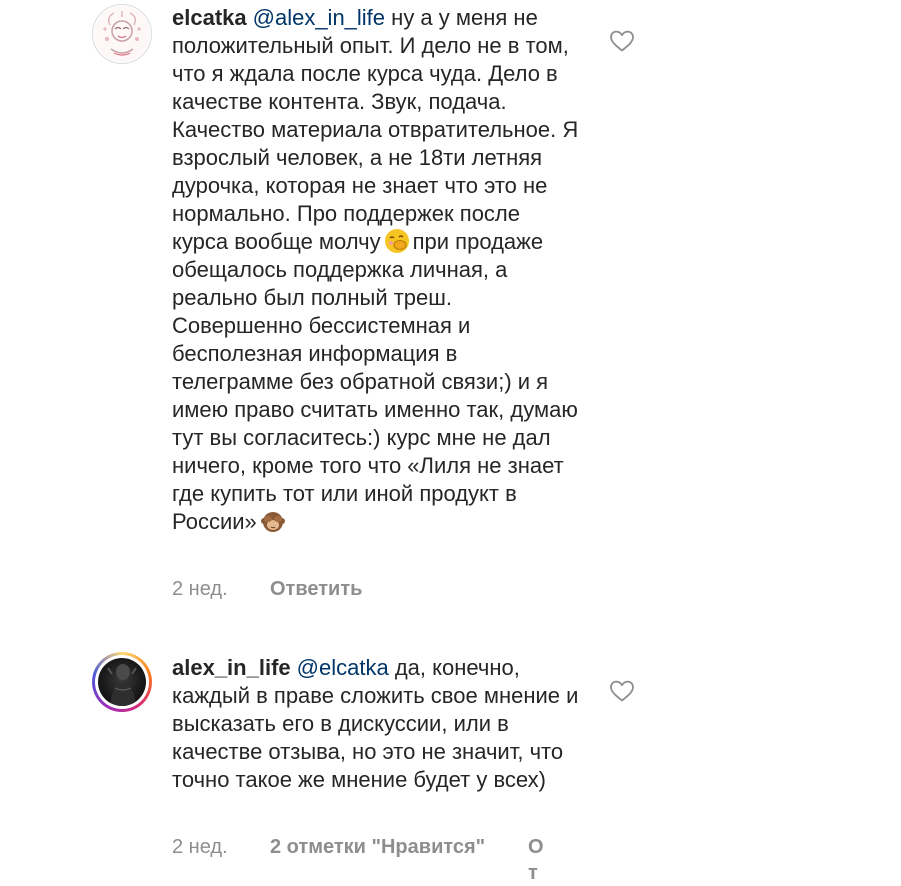  I want to click on reply-button: От, so click(536, 860).